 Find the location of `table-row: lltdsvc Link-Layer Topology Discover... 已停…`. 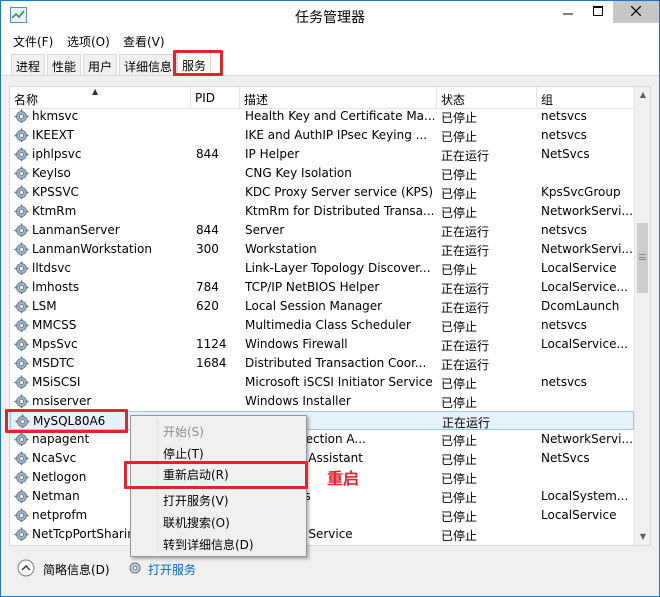

table-row: lltdsvc Link-Layer Topology Discover... 已停… is located at coordinates (322, 268).